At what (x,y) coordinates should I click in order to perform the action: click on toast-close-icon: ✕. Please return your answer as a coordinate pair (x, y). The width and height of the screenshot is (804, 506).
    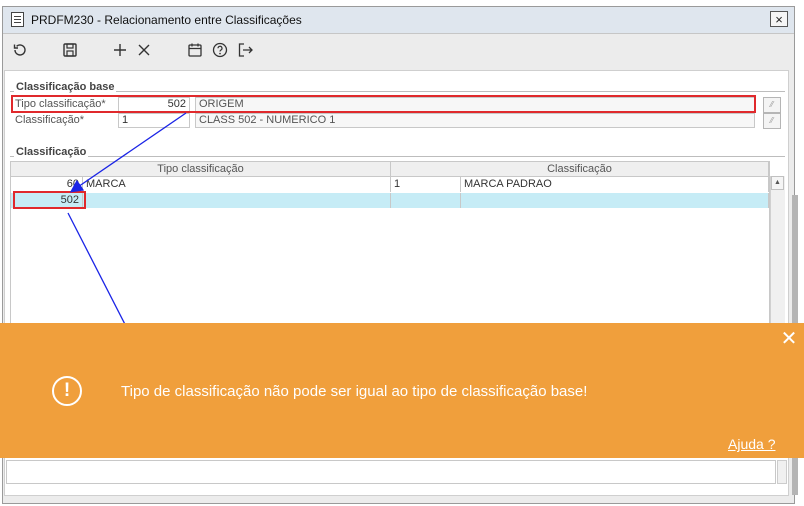
    Looking at the image, I should click on (789, 339).